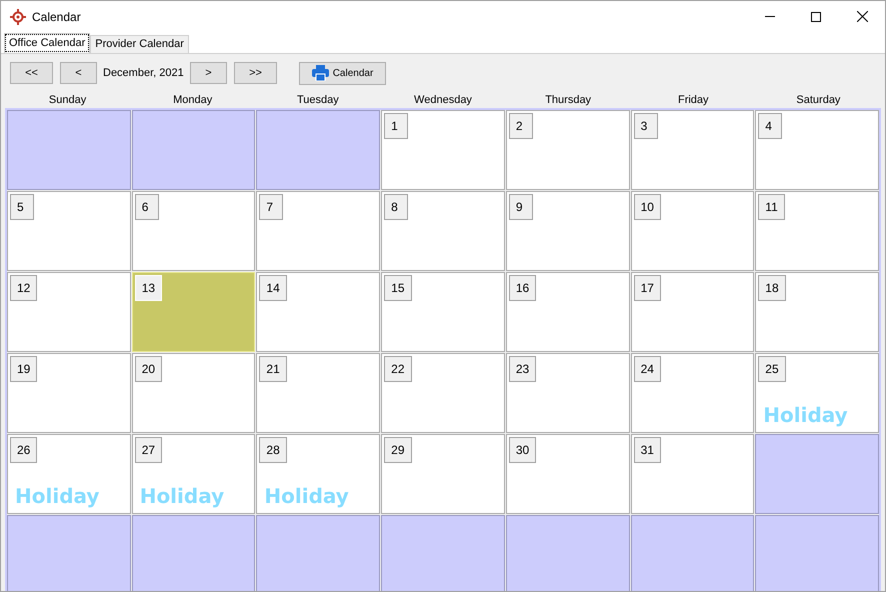 This screenshot has height=592, width=886. What do you see at coordinates (318, 474) in the screenshot?
I see `day-cell: 28 Holiday` at bounding box center [318, 474].